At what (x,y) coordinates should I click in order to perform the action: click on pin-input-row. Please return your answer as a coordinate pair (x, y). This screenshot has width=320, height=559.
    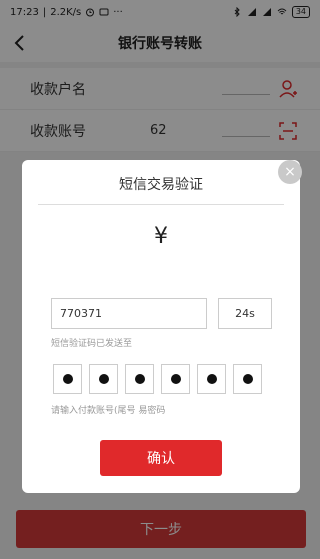
    Looking at the image, I should click on (157, 379).